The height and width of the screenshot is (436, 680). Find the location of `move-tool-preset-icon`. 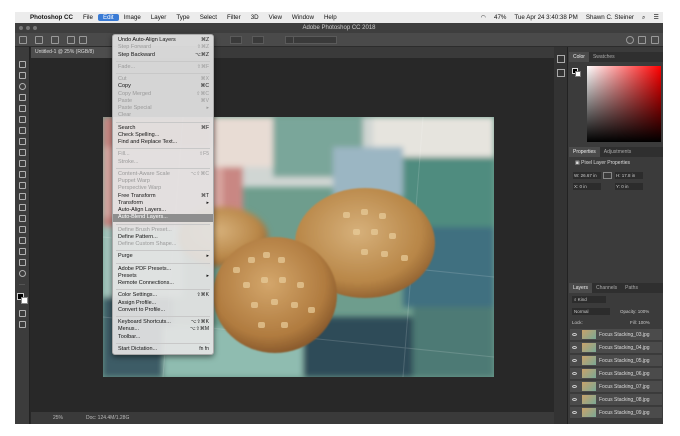

move-tool-preset-icon is located at coordinates (23, 40).